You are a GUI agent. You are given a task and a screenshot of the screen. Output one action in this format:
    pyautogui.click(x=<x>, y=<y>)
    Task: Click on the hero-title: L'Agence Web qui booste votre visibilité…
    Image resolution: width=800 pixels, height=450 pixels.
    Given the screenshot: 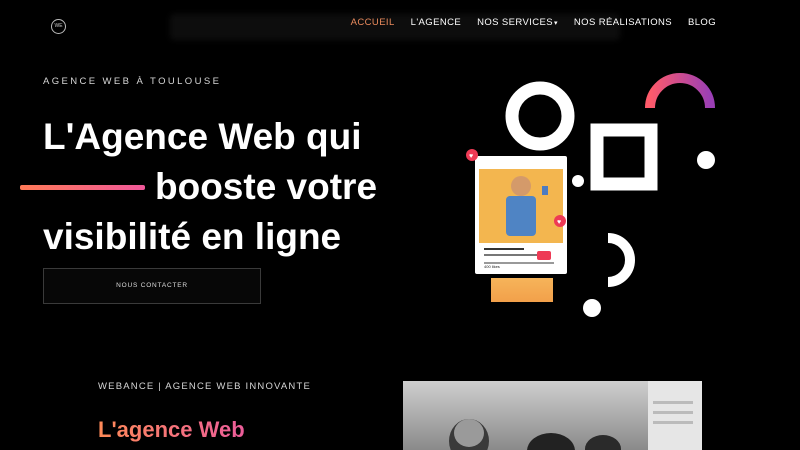 What is the action you would take?
    pyautogui.click(x=210, y=187)
    